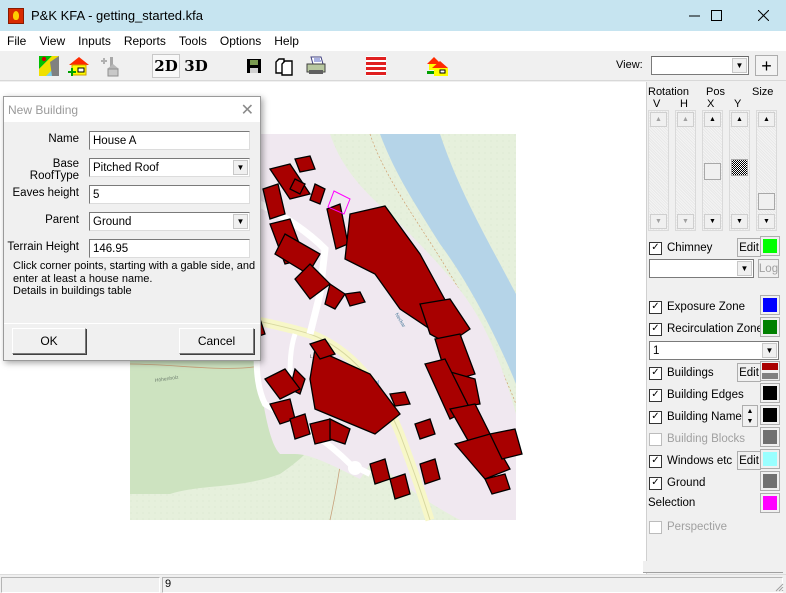 The image size is (786, 593). Describe the element at coordinates (770, 481) in the screenshot. I see `ground-color-button` at that location.